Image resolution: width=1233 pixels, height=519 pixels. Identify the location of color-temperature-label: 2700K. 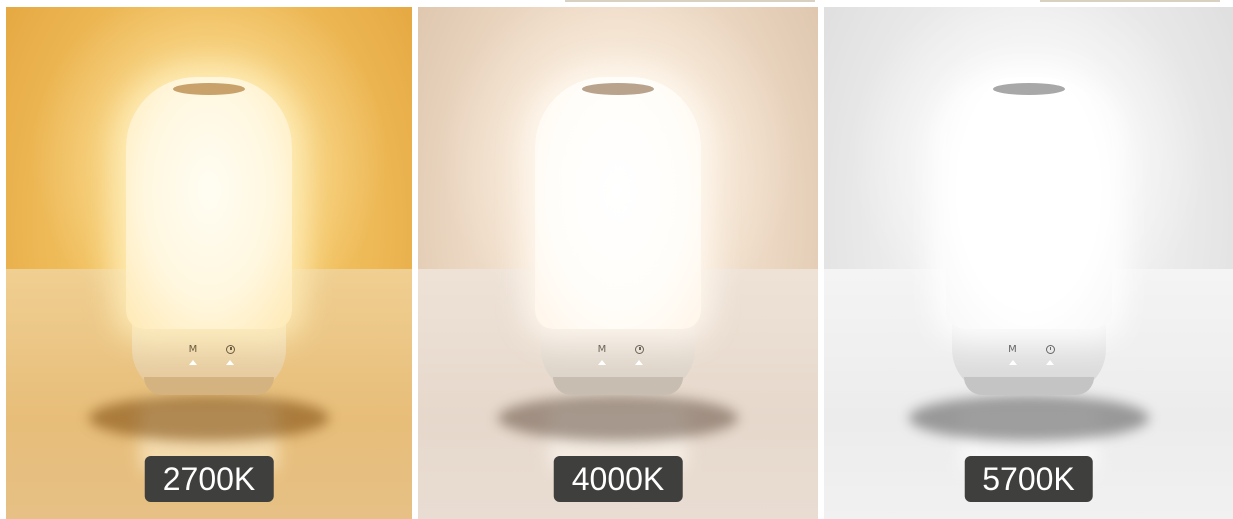
(209, 479).